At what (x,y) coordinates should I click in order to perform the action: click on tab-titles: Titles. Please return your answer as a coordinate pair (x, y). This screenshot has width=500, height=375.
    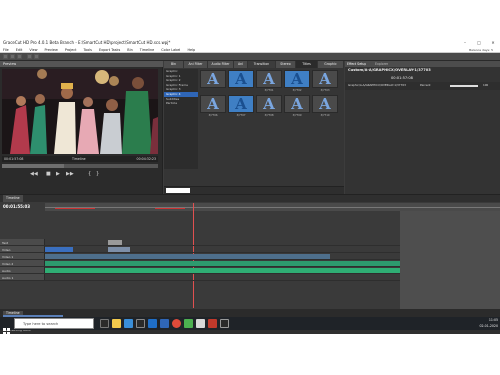
    Looking at the image, I should click on (307, 64).